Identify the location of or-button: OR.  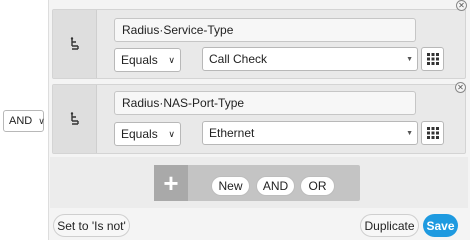
(317, 186).